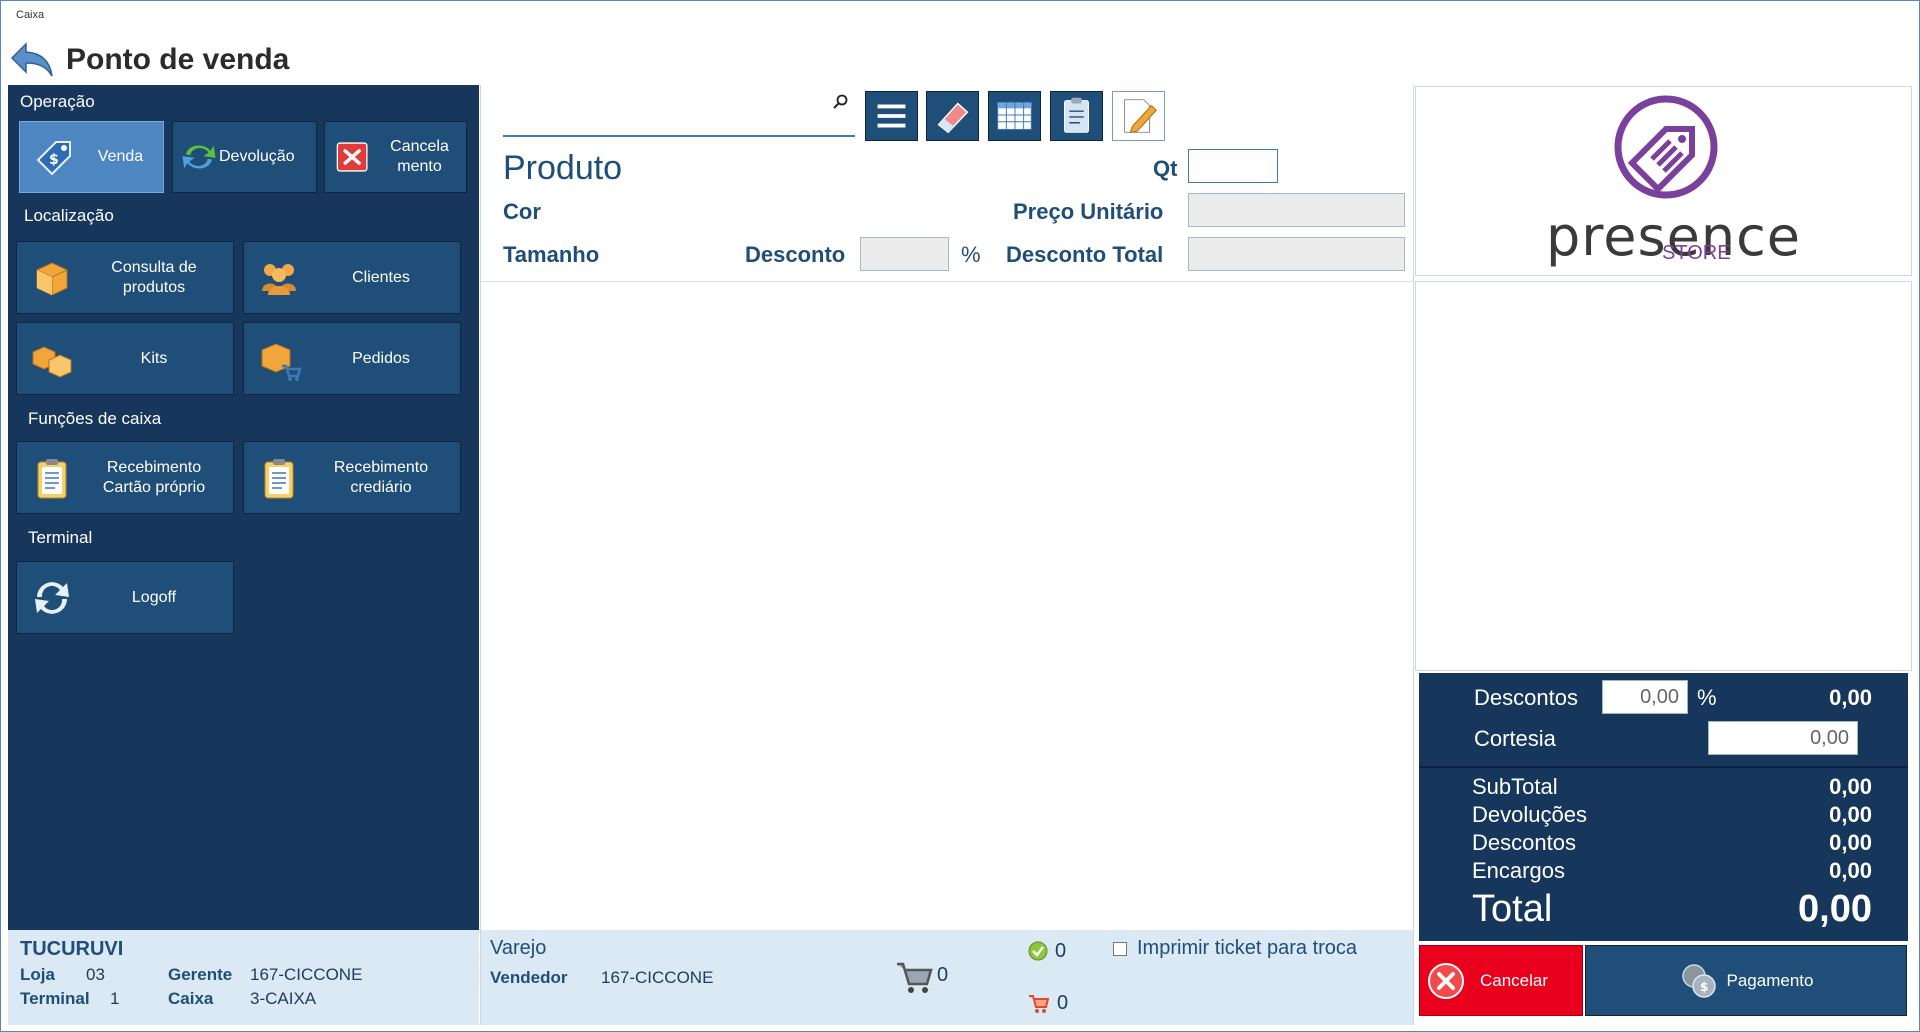 This screenshot has width=1920, height=1032. What do you see at coordinates (1088, 211) in the screenshot?
I see `preco-unitario-label: Preço Unitário` at bounding box center [1088, 211].